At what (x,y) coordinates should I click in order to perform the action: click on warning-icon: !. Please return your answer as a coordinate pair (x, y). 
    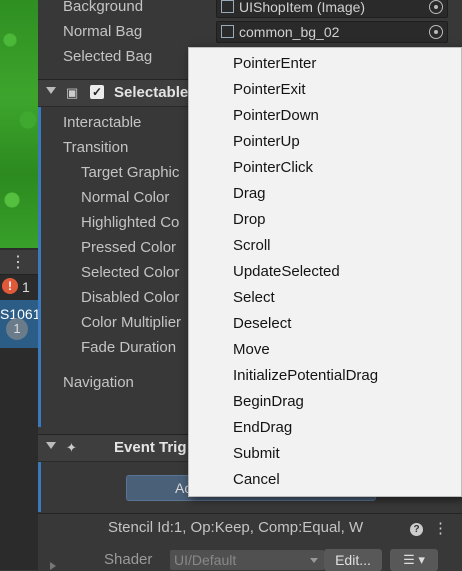
    Looking at the image, I should click on (10, 286).